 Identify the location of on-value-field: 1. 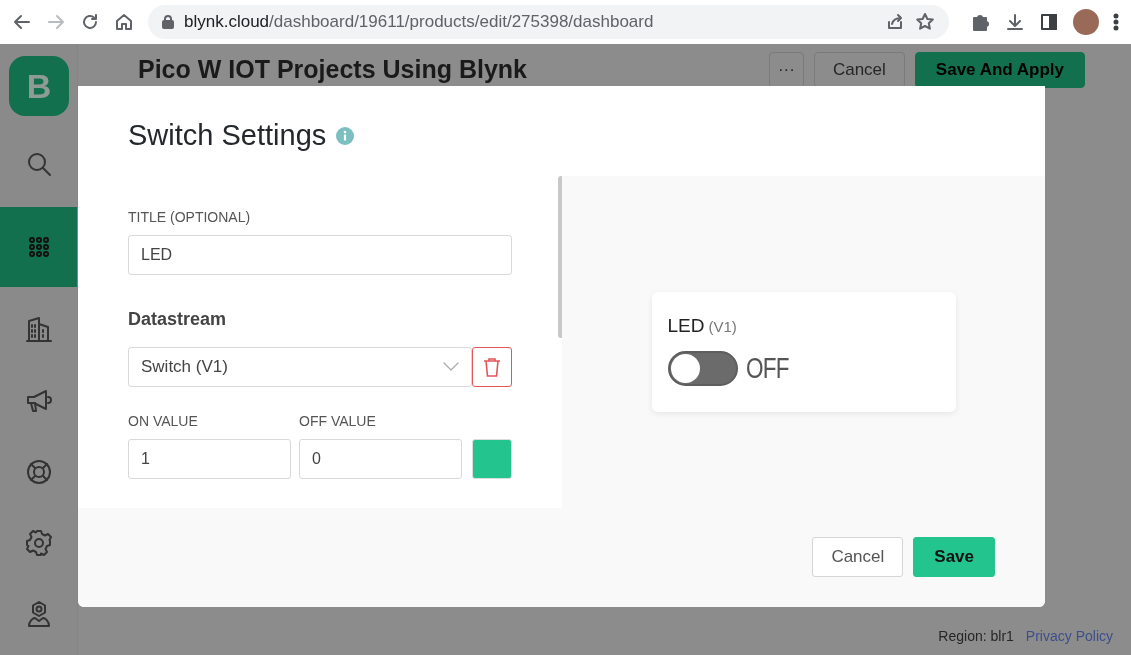
(209, 459).